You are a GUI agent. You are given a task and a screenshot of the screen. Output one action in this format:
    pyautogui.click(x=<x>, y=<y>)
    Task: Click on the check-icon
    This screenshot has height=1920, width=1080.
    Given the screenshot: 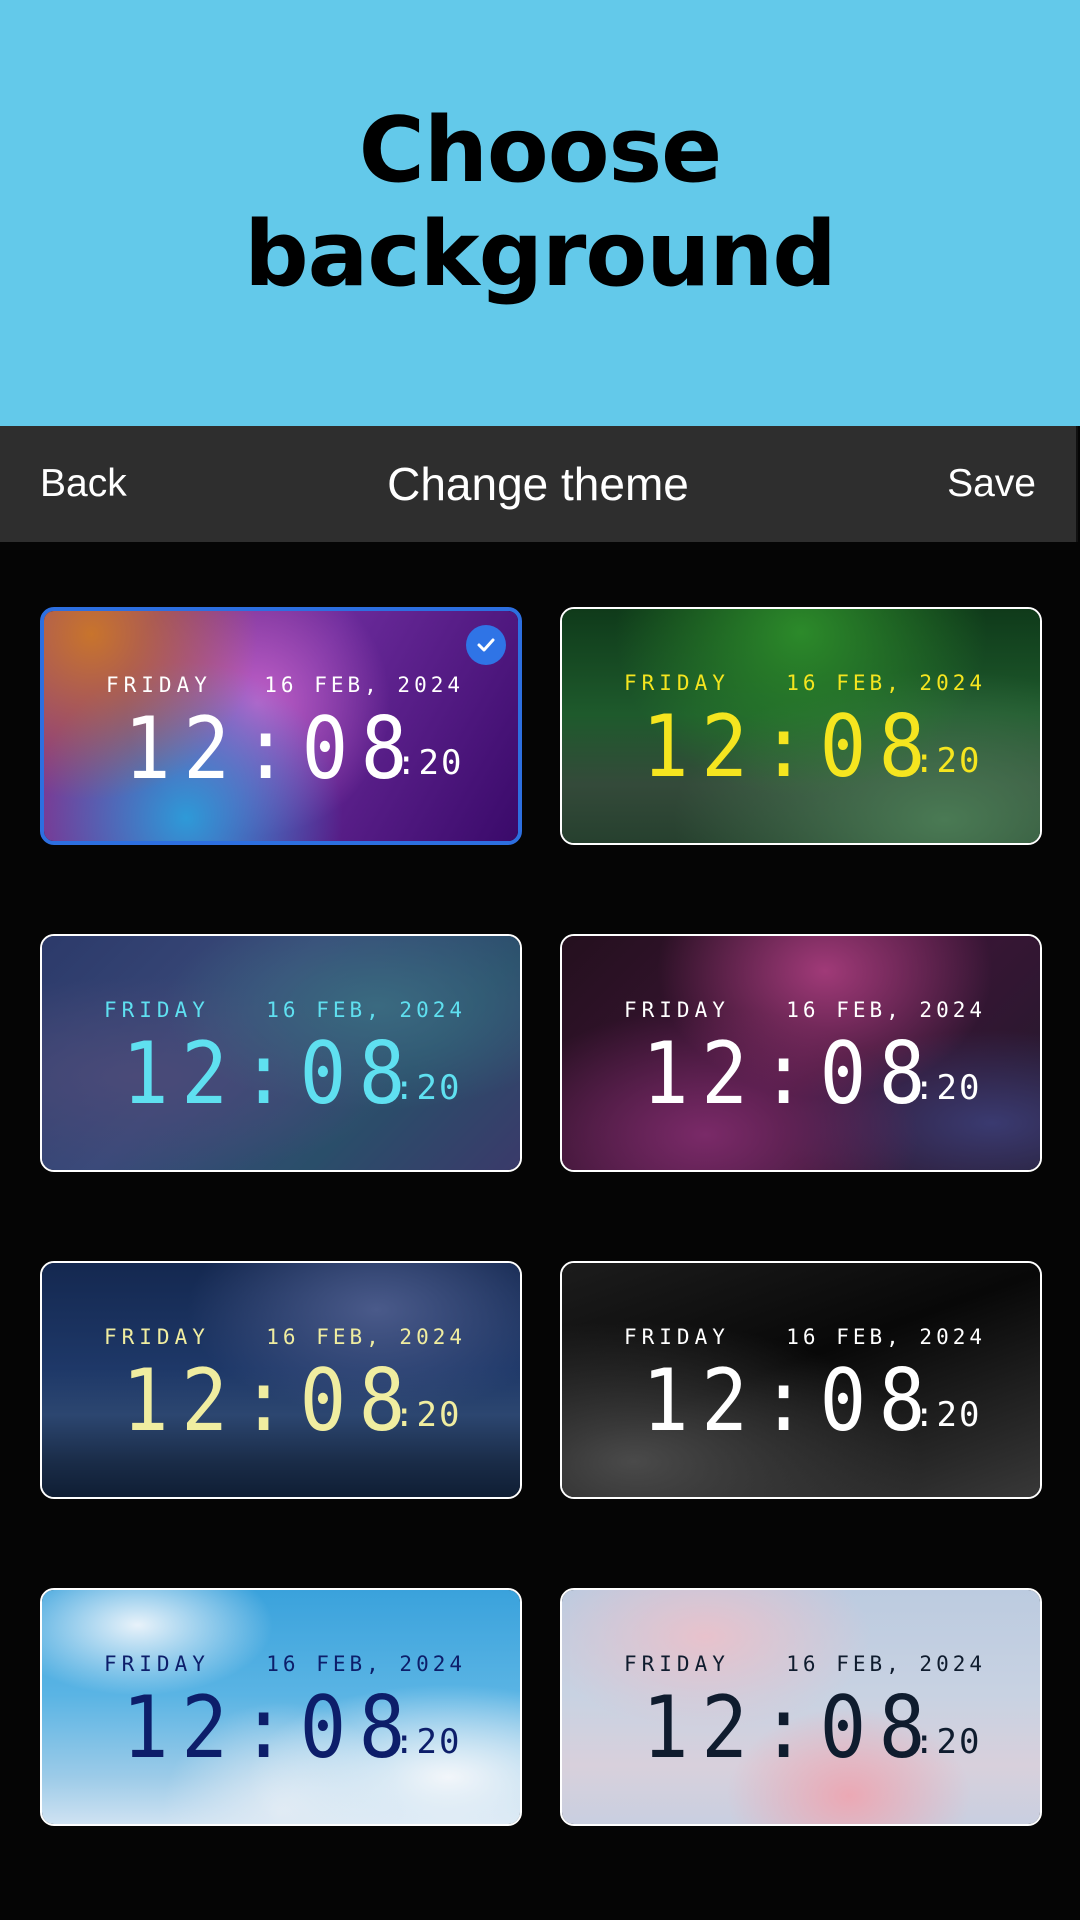 What is the action you would take?
    pyautogui.click(x=486, y=645)
    